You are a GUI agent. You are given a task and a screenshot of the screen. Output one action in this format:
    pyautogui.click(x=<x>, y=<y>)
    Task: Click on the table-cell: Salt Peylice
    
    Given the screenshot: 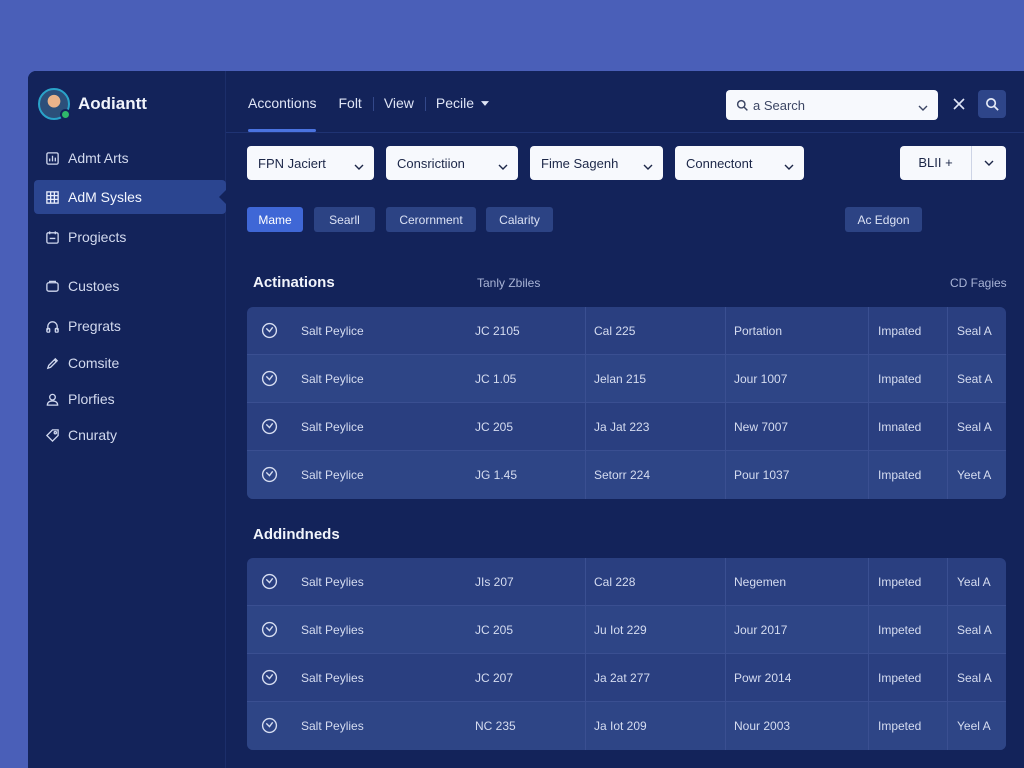 What is the action you would take?
    pyautogui.click(x=332, y=475)
    